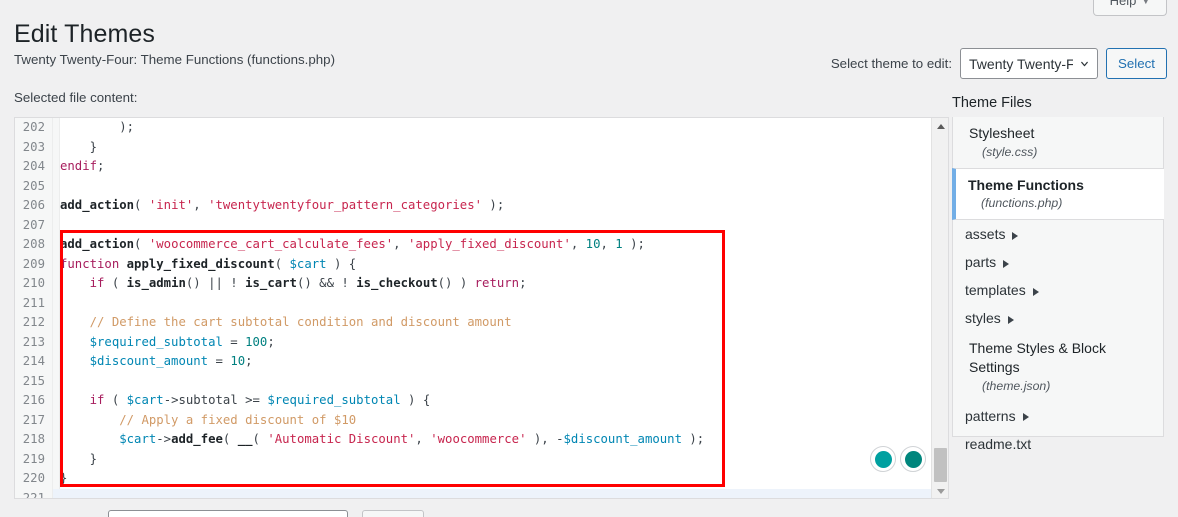 Image resolution: width=1178 pixels, height=517 pixels. I want to click on theme-select-label: Select theme to edit:, so click(891, 63).